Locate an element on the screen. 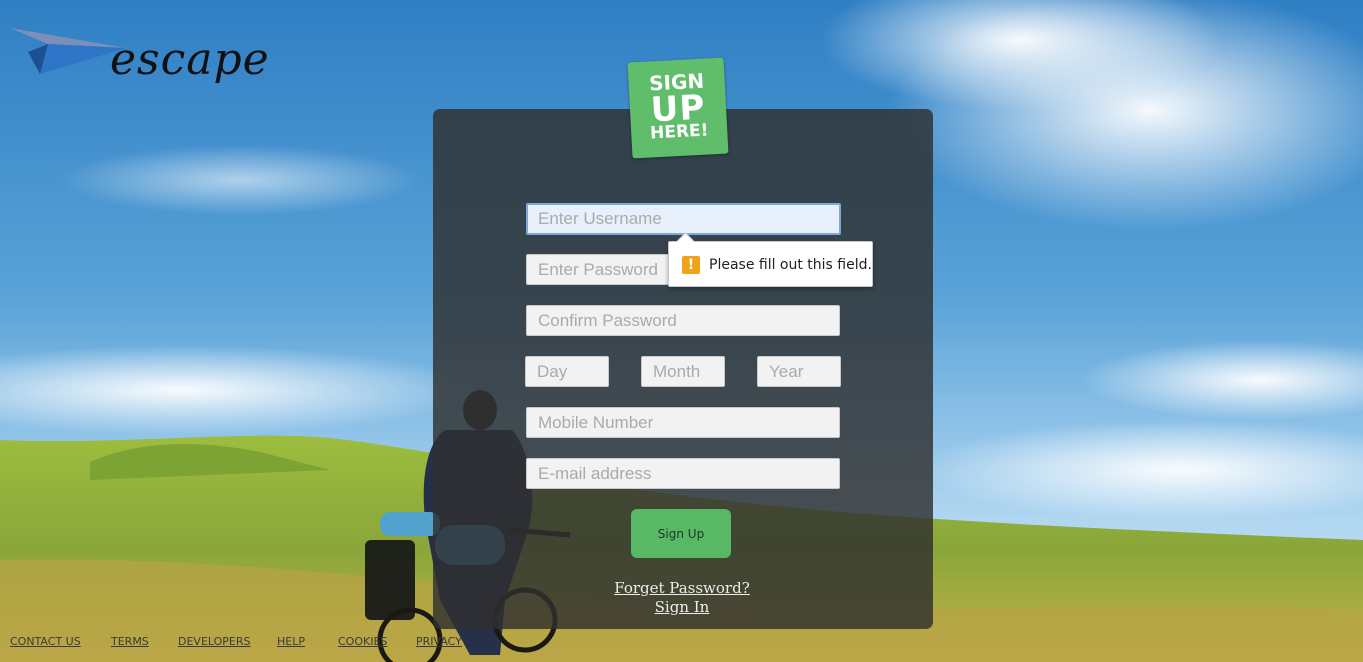 Image resolution: width=1363 pixels, height=662 pixels. escape-logo: escape is located at coordinates (168, 52).